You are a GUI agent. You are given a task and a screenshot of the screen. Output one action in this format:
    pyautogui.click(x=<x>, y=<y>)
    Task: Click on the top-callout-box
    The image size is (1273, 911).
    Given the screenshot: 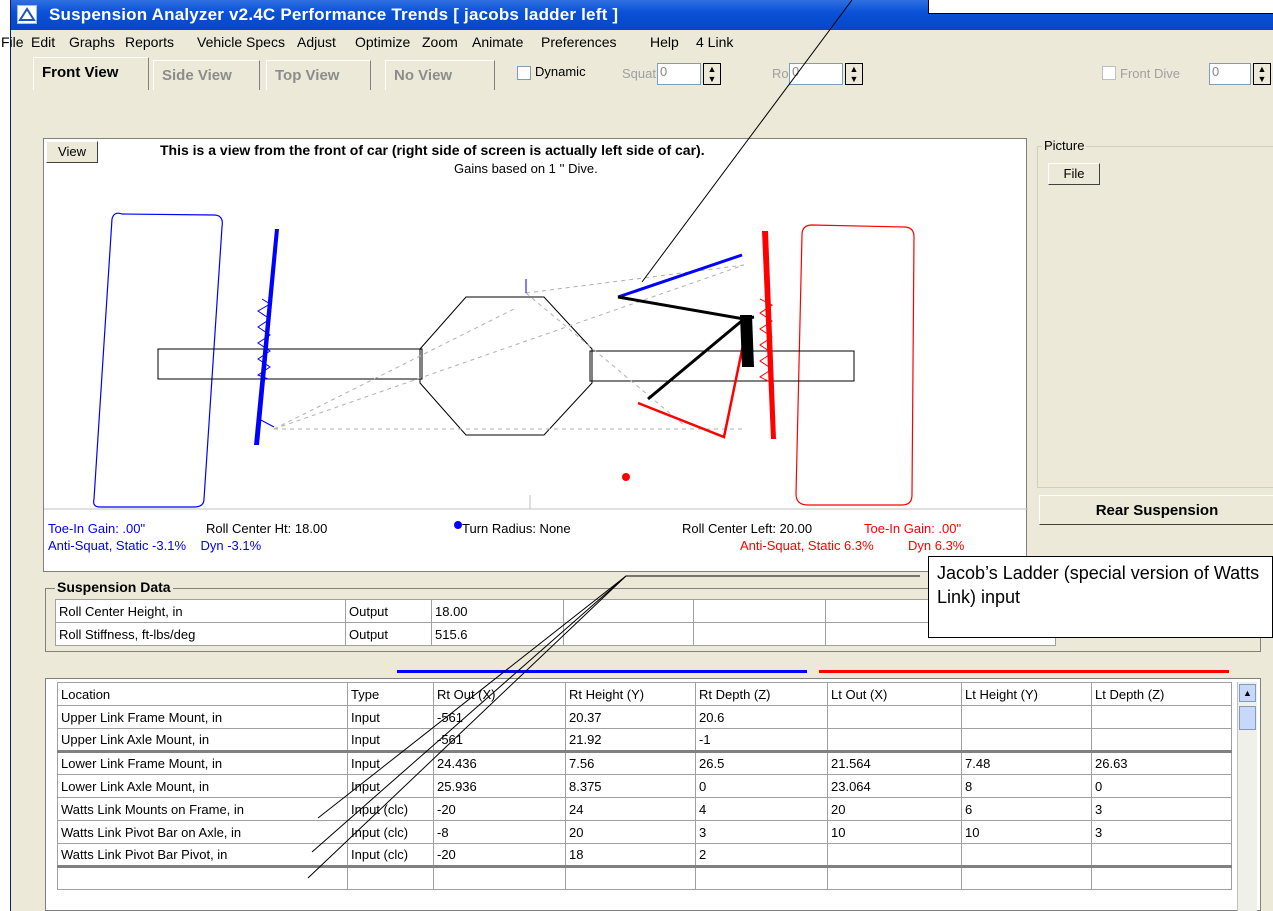 What is the action you would take?
    pyautogui.click(x=1100, y=7)
    